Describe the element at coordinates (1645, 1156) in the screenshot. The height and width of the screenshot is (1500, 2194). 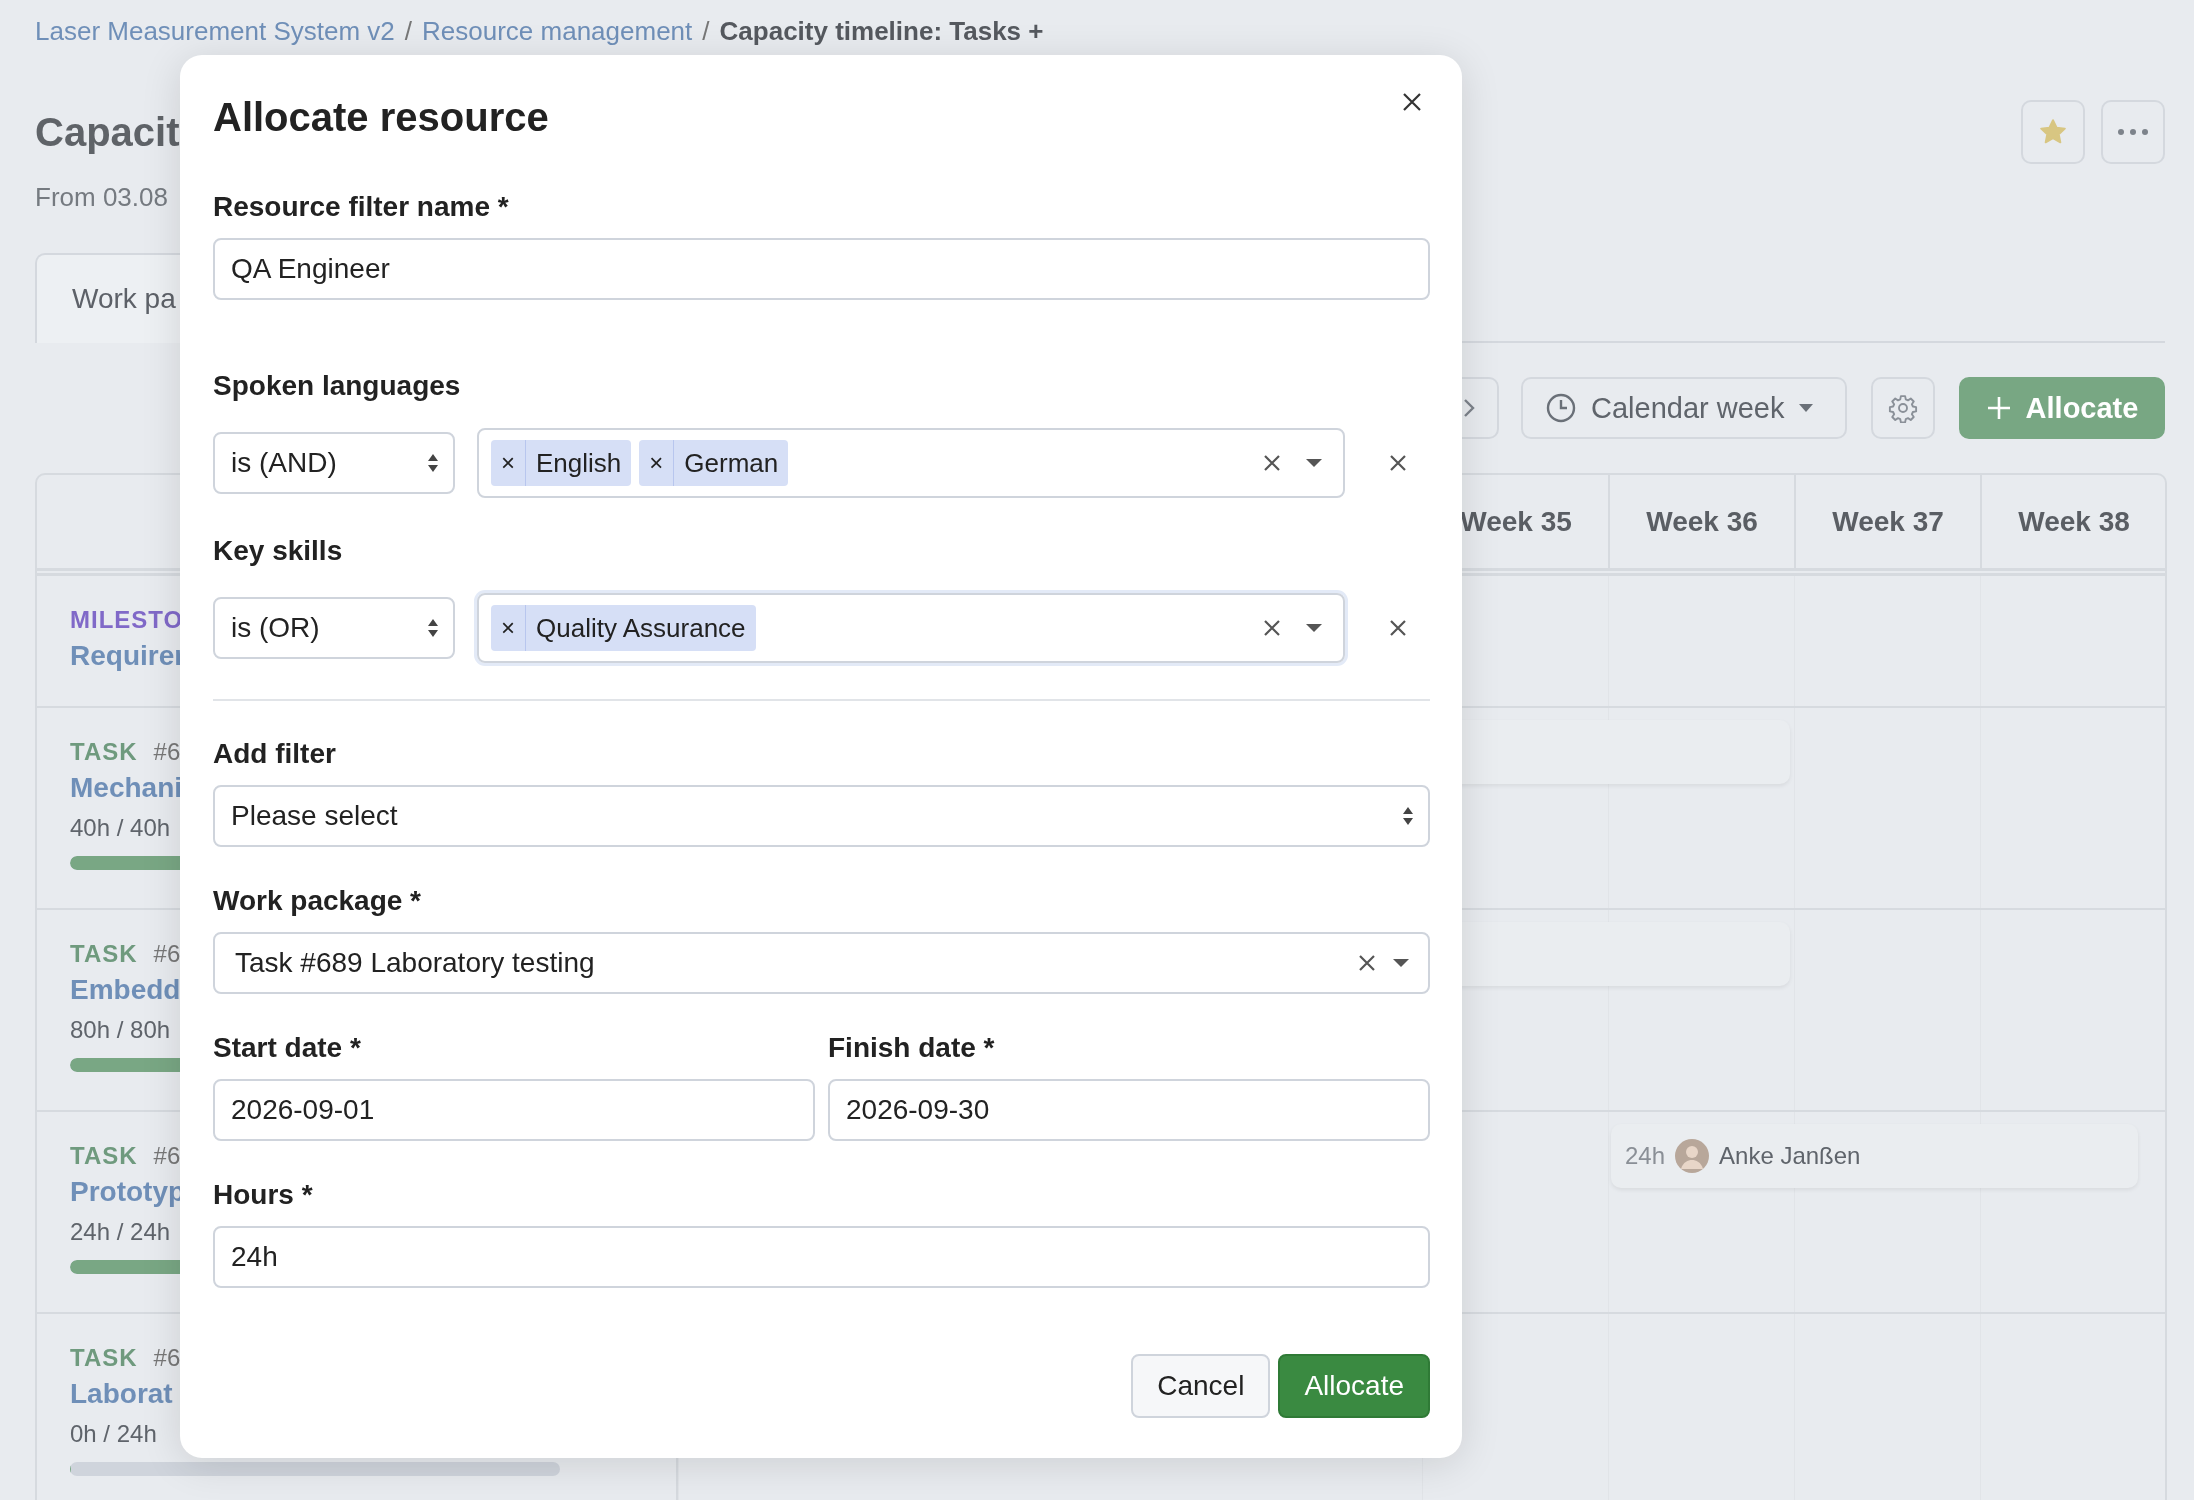
I see `allocation-hours: 24h` at that location.